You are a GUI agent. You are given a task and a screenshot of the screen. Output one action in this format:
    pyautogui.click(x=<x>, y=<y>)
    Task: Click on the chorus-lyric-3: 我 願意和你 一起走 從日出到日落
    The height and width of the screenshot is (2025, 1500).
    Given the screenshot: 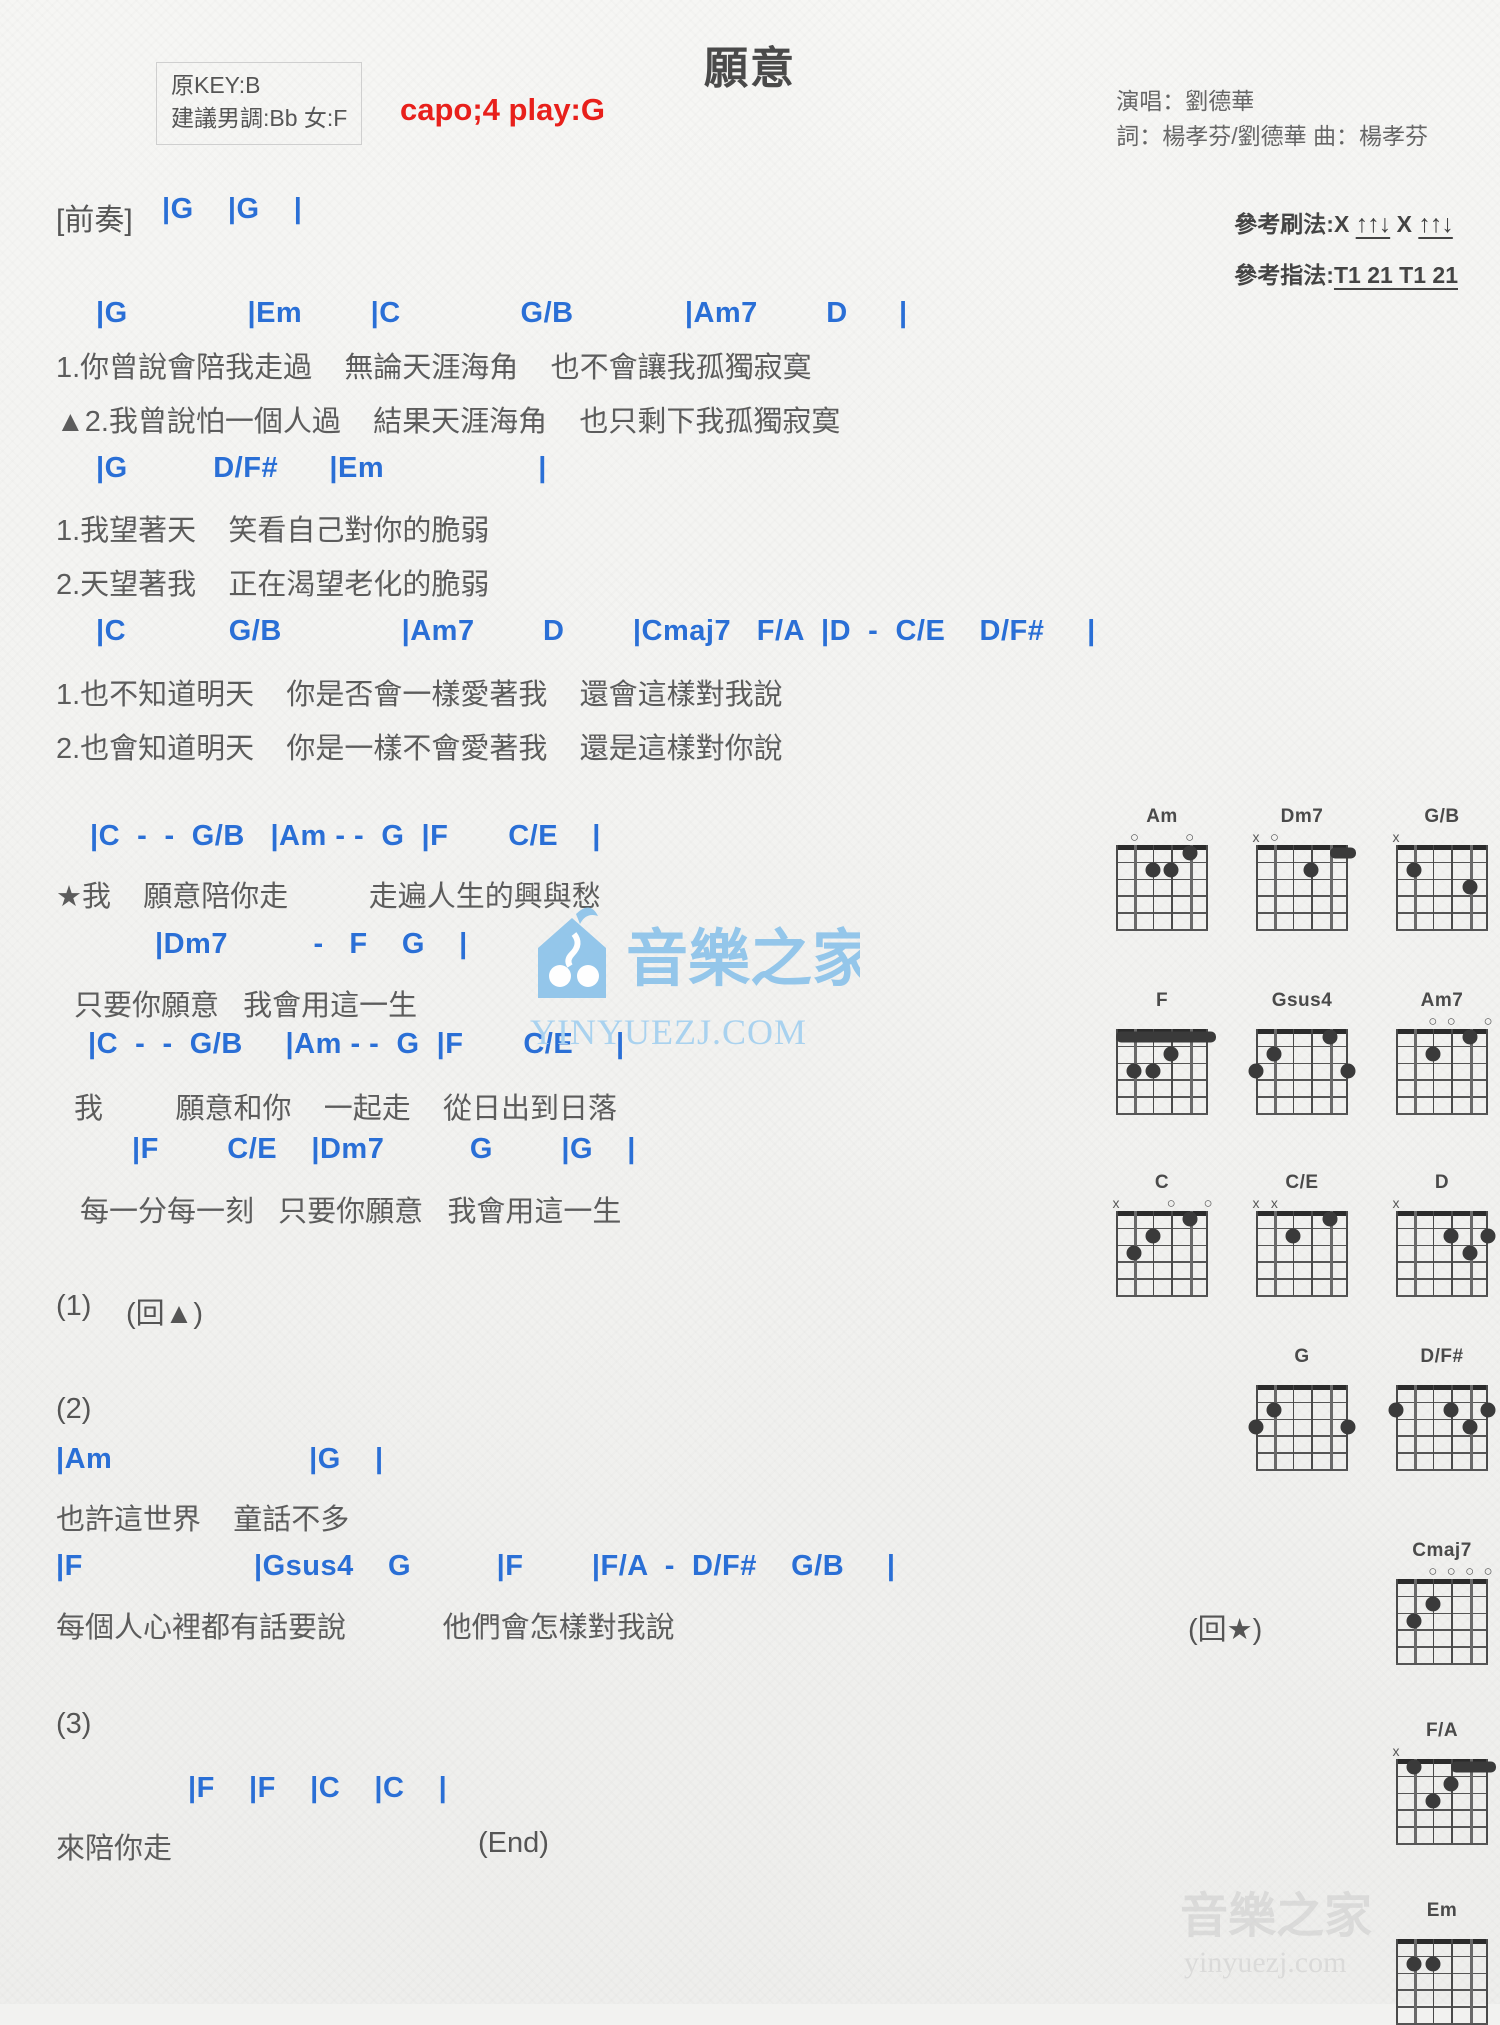 What is the action you would take?
    pyautogui.click(x=345, y=1109)
    